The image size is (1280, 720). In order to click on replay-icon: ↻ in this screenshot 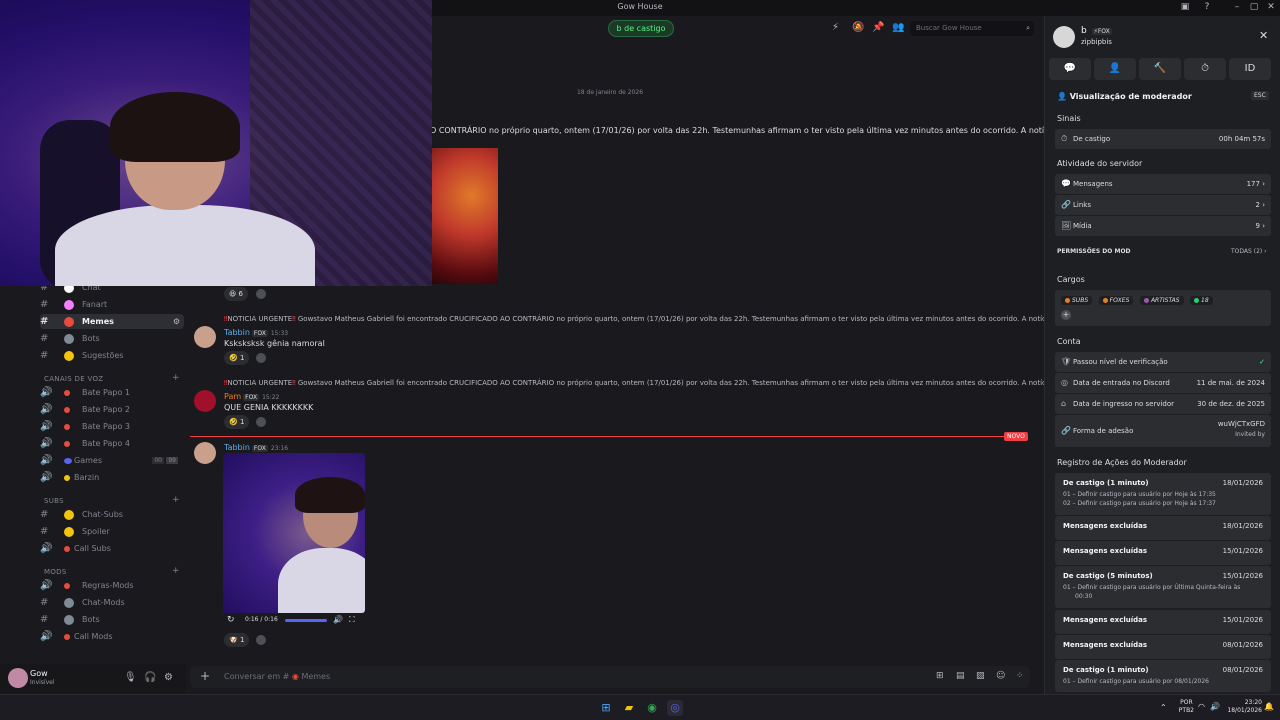, I will do `click(231, 620)`.